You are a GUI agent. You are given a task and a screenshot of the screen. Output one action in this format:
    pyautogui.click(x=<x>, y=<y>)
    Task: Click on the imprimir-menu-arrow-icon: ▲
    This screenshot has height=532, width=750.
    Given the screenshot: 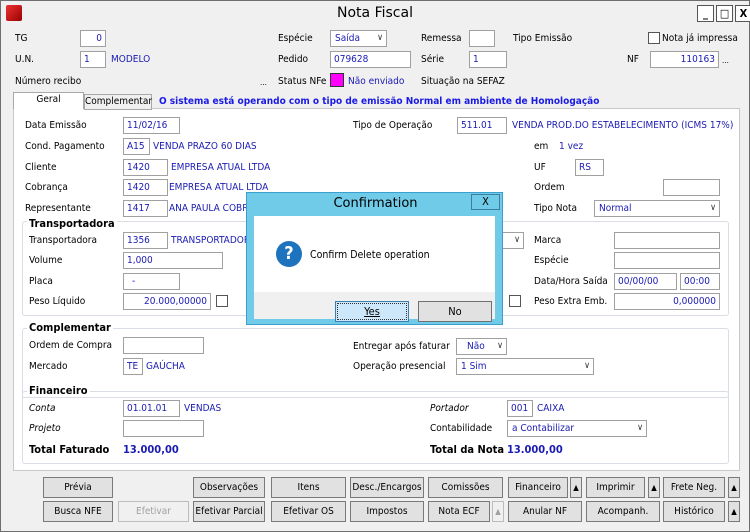 What is the action you would take?
    pyautogui.click(x=654, y=487)
    